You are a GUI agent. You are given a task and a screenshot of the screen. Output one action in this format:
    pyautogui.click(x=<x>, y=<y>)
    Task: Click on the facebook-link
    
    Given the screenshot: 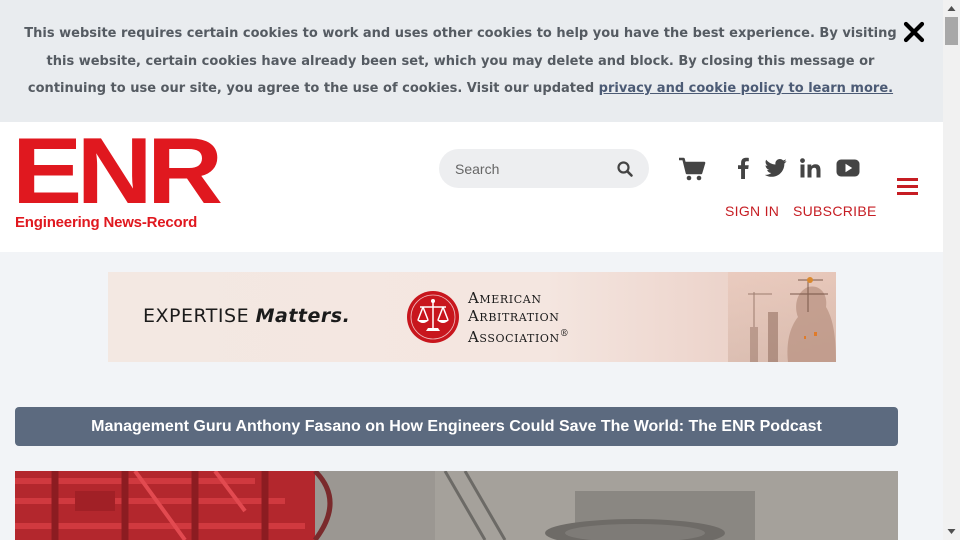 What is the action you would take?
    pyautogui.click(x=744, y=170)
    